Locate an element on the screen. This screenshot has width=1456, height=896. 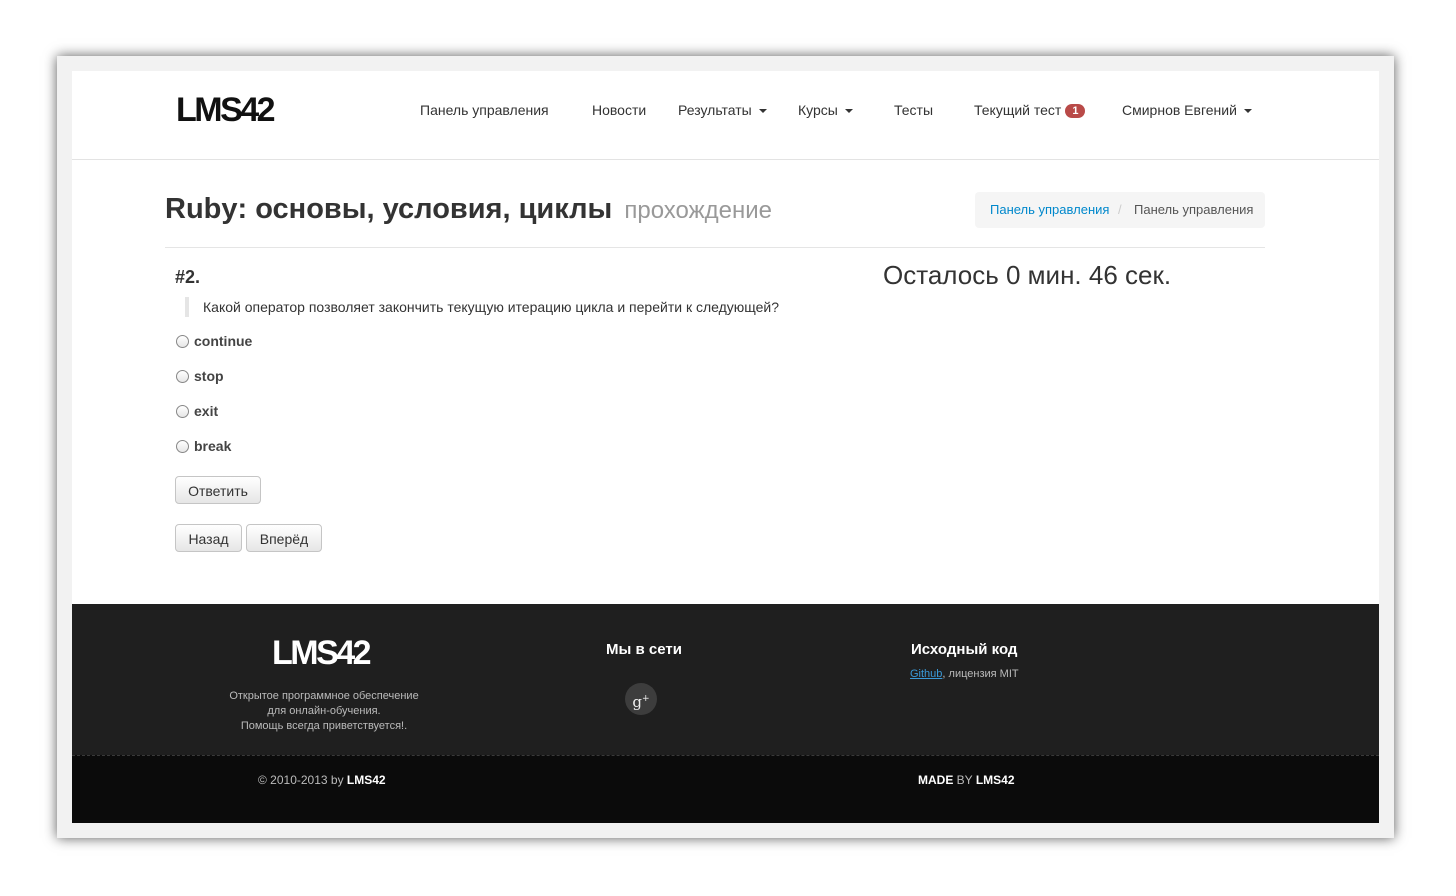
nav-news-label: Новости is located at coordinates (619, 110).